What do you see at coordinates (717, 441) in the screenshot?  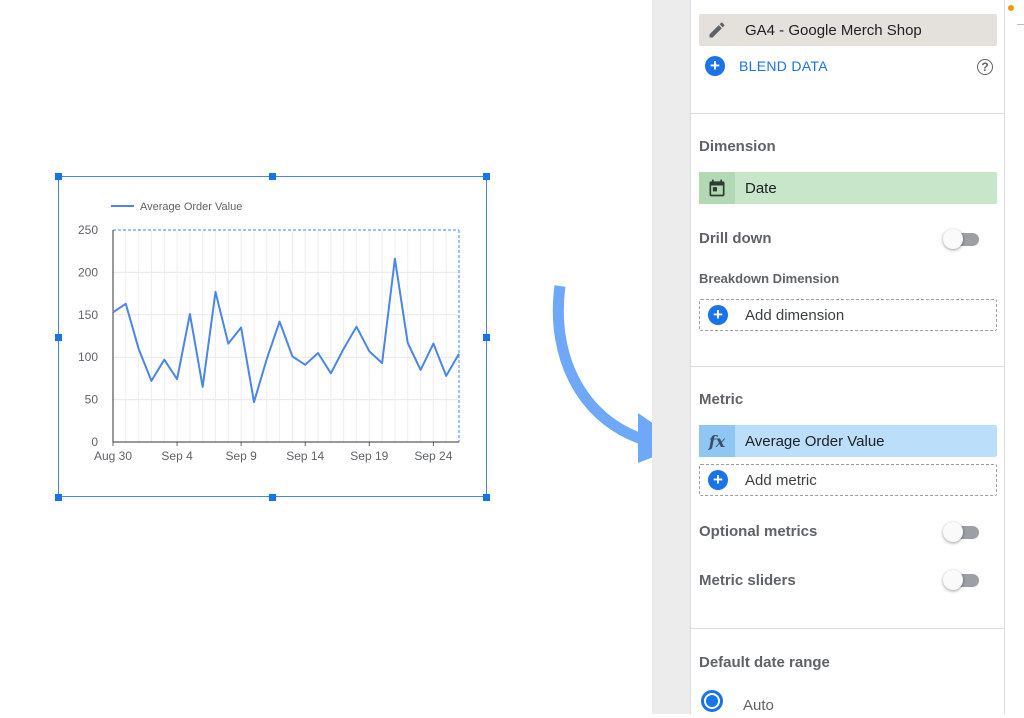 I see `fx-icon: fx` at bounding box center [717, 441].